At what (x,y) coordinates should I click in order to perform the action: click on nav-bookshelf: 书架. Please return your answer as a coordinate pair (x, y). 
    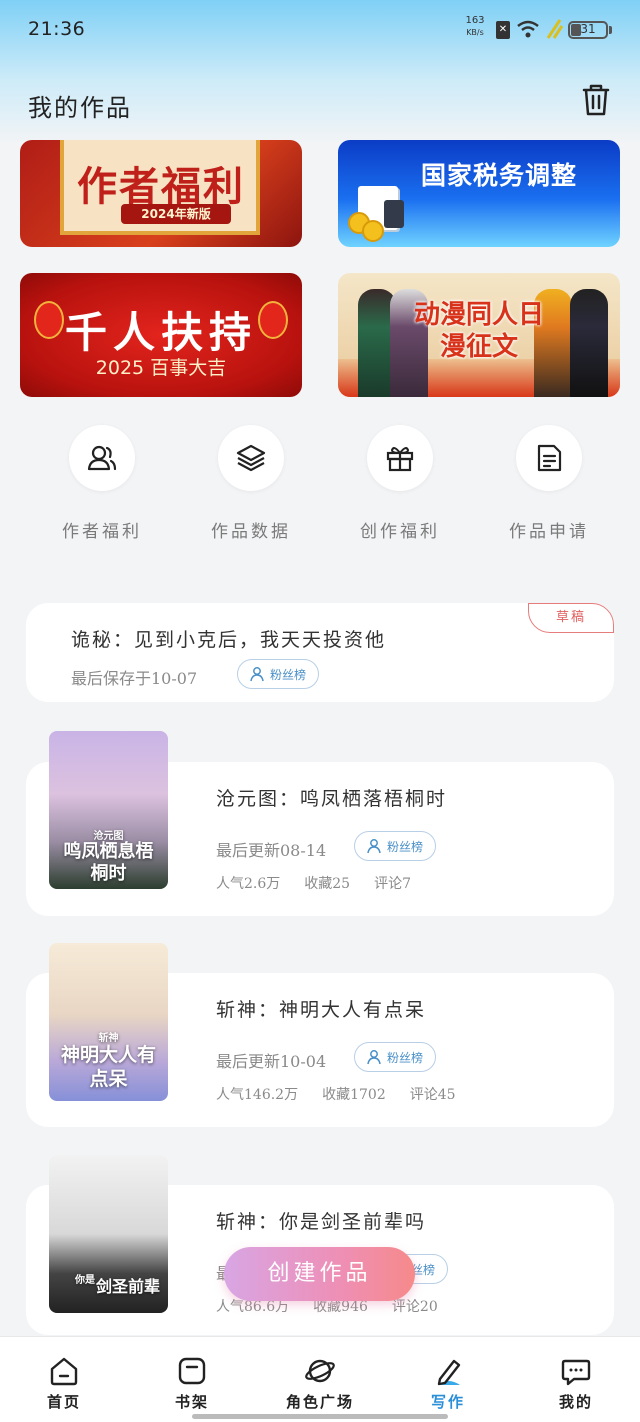
    Looking at the image, I should click on (192, 1374).